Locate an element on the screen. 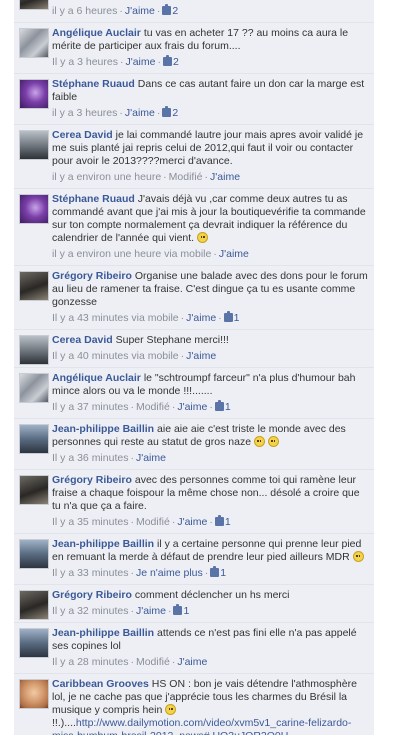 The height and width of the screenshot is (735, 401). comment-timestamp: Il y a 32 minutes is located at coordinates (90, 611).